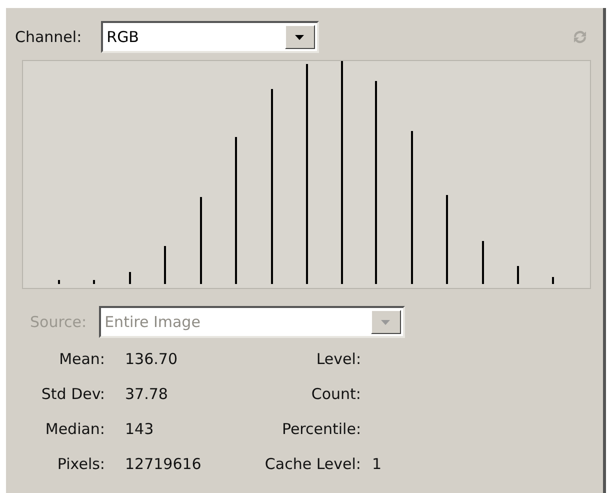 The height and width of the screenshot is (493, 613). I want to click on statistic-label: Median:, so click(74, 429).